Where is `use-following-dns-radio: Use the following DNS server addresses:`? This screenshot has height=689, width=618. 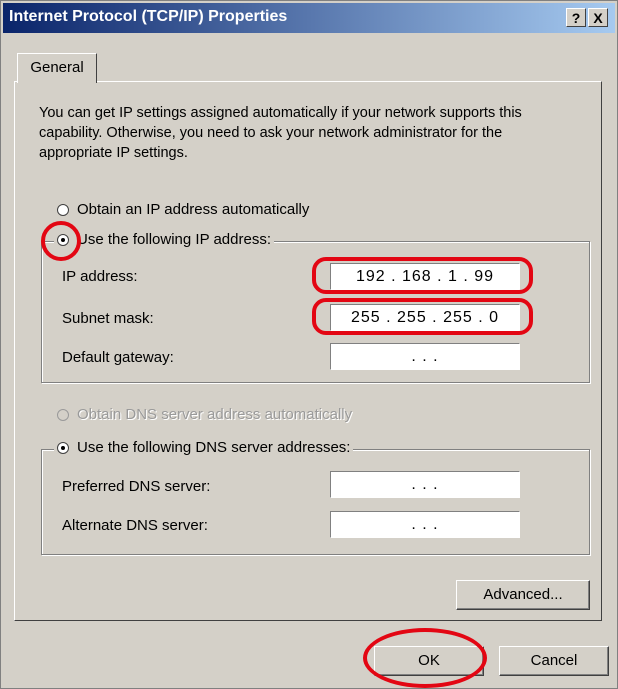 use-following-dns-radio: Use the following DNS server addresses: is located at coordinates (204, 447).